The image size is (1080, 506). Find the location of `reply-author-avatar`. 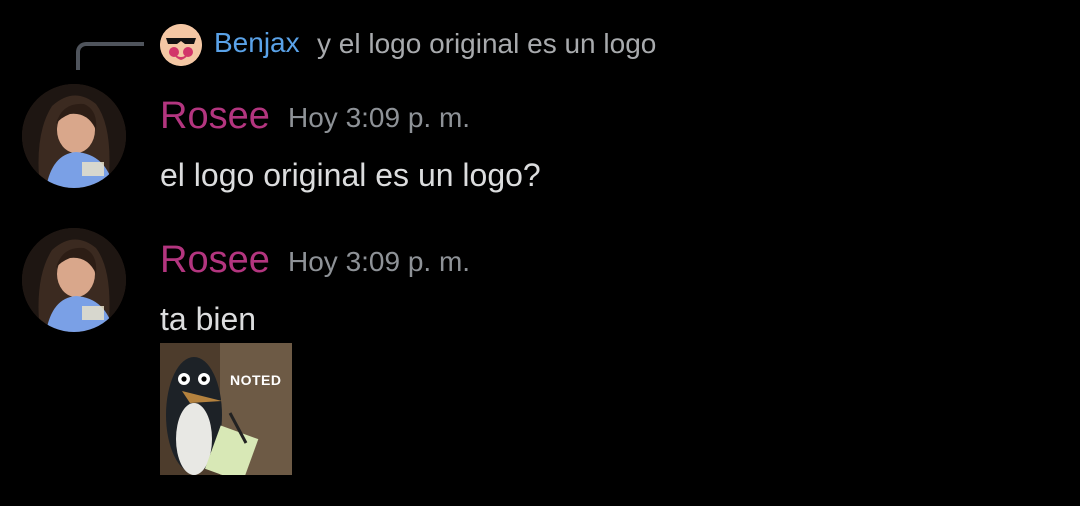

reply-author-avatar is located at coordinates (181, 45).